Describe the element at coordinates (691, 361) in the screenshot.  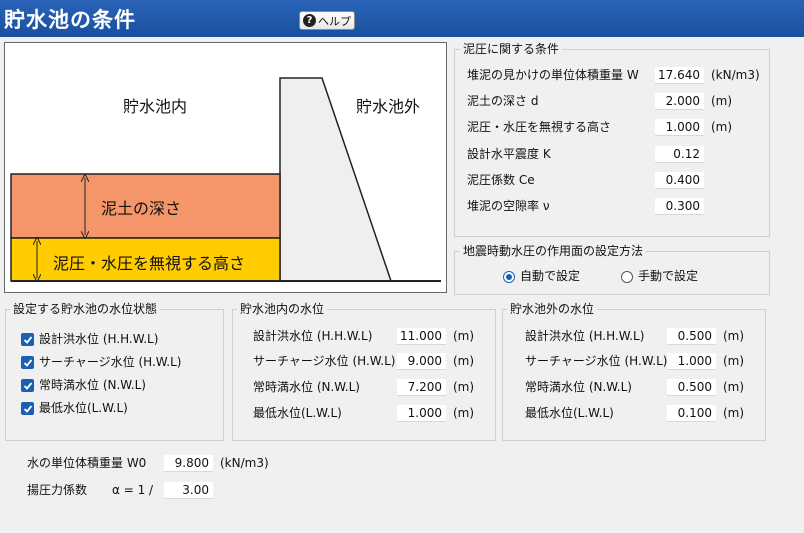
I see `outer-hwl-field: 1.000` at that location.